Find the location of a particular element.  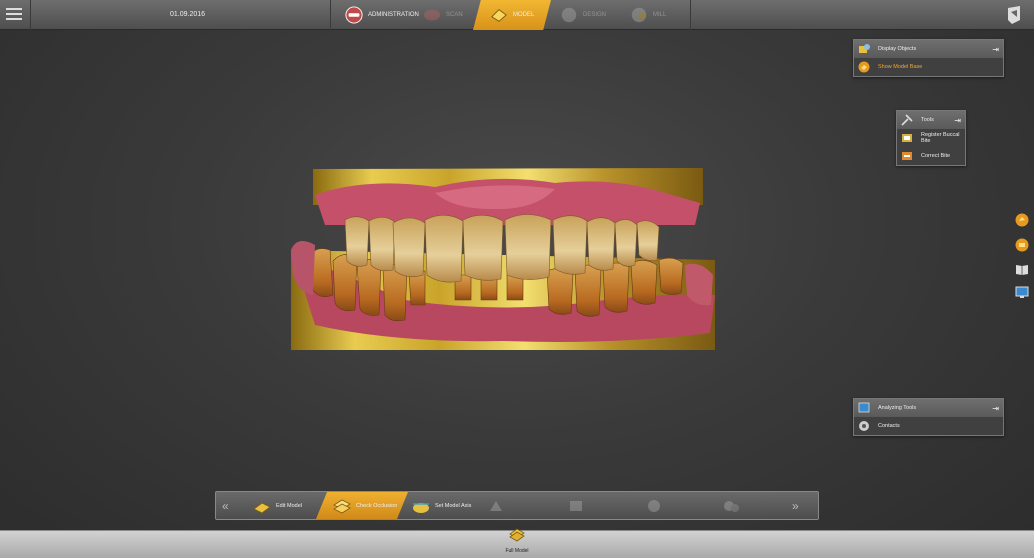

step-administration: ADMINISTRATION is located at coordinates (382, 15).